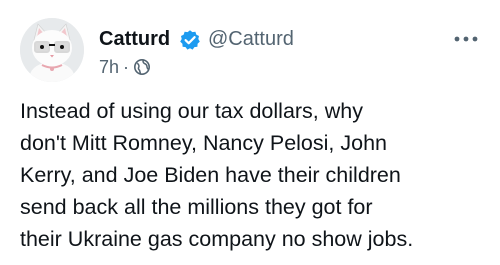  Describe the element at coordinates (109, 67) in the screenshot. I see `post-timestamp: 7h` at that location.